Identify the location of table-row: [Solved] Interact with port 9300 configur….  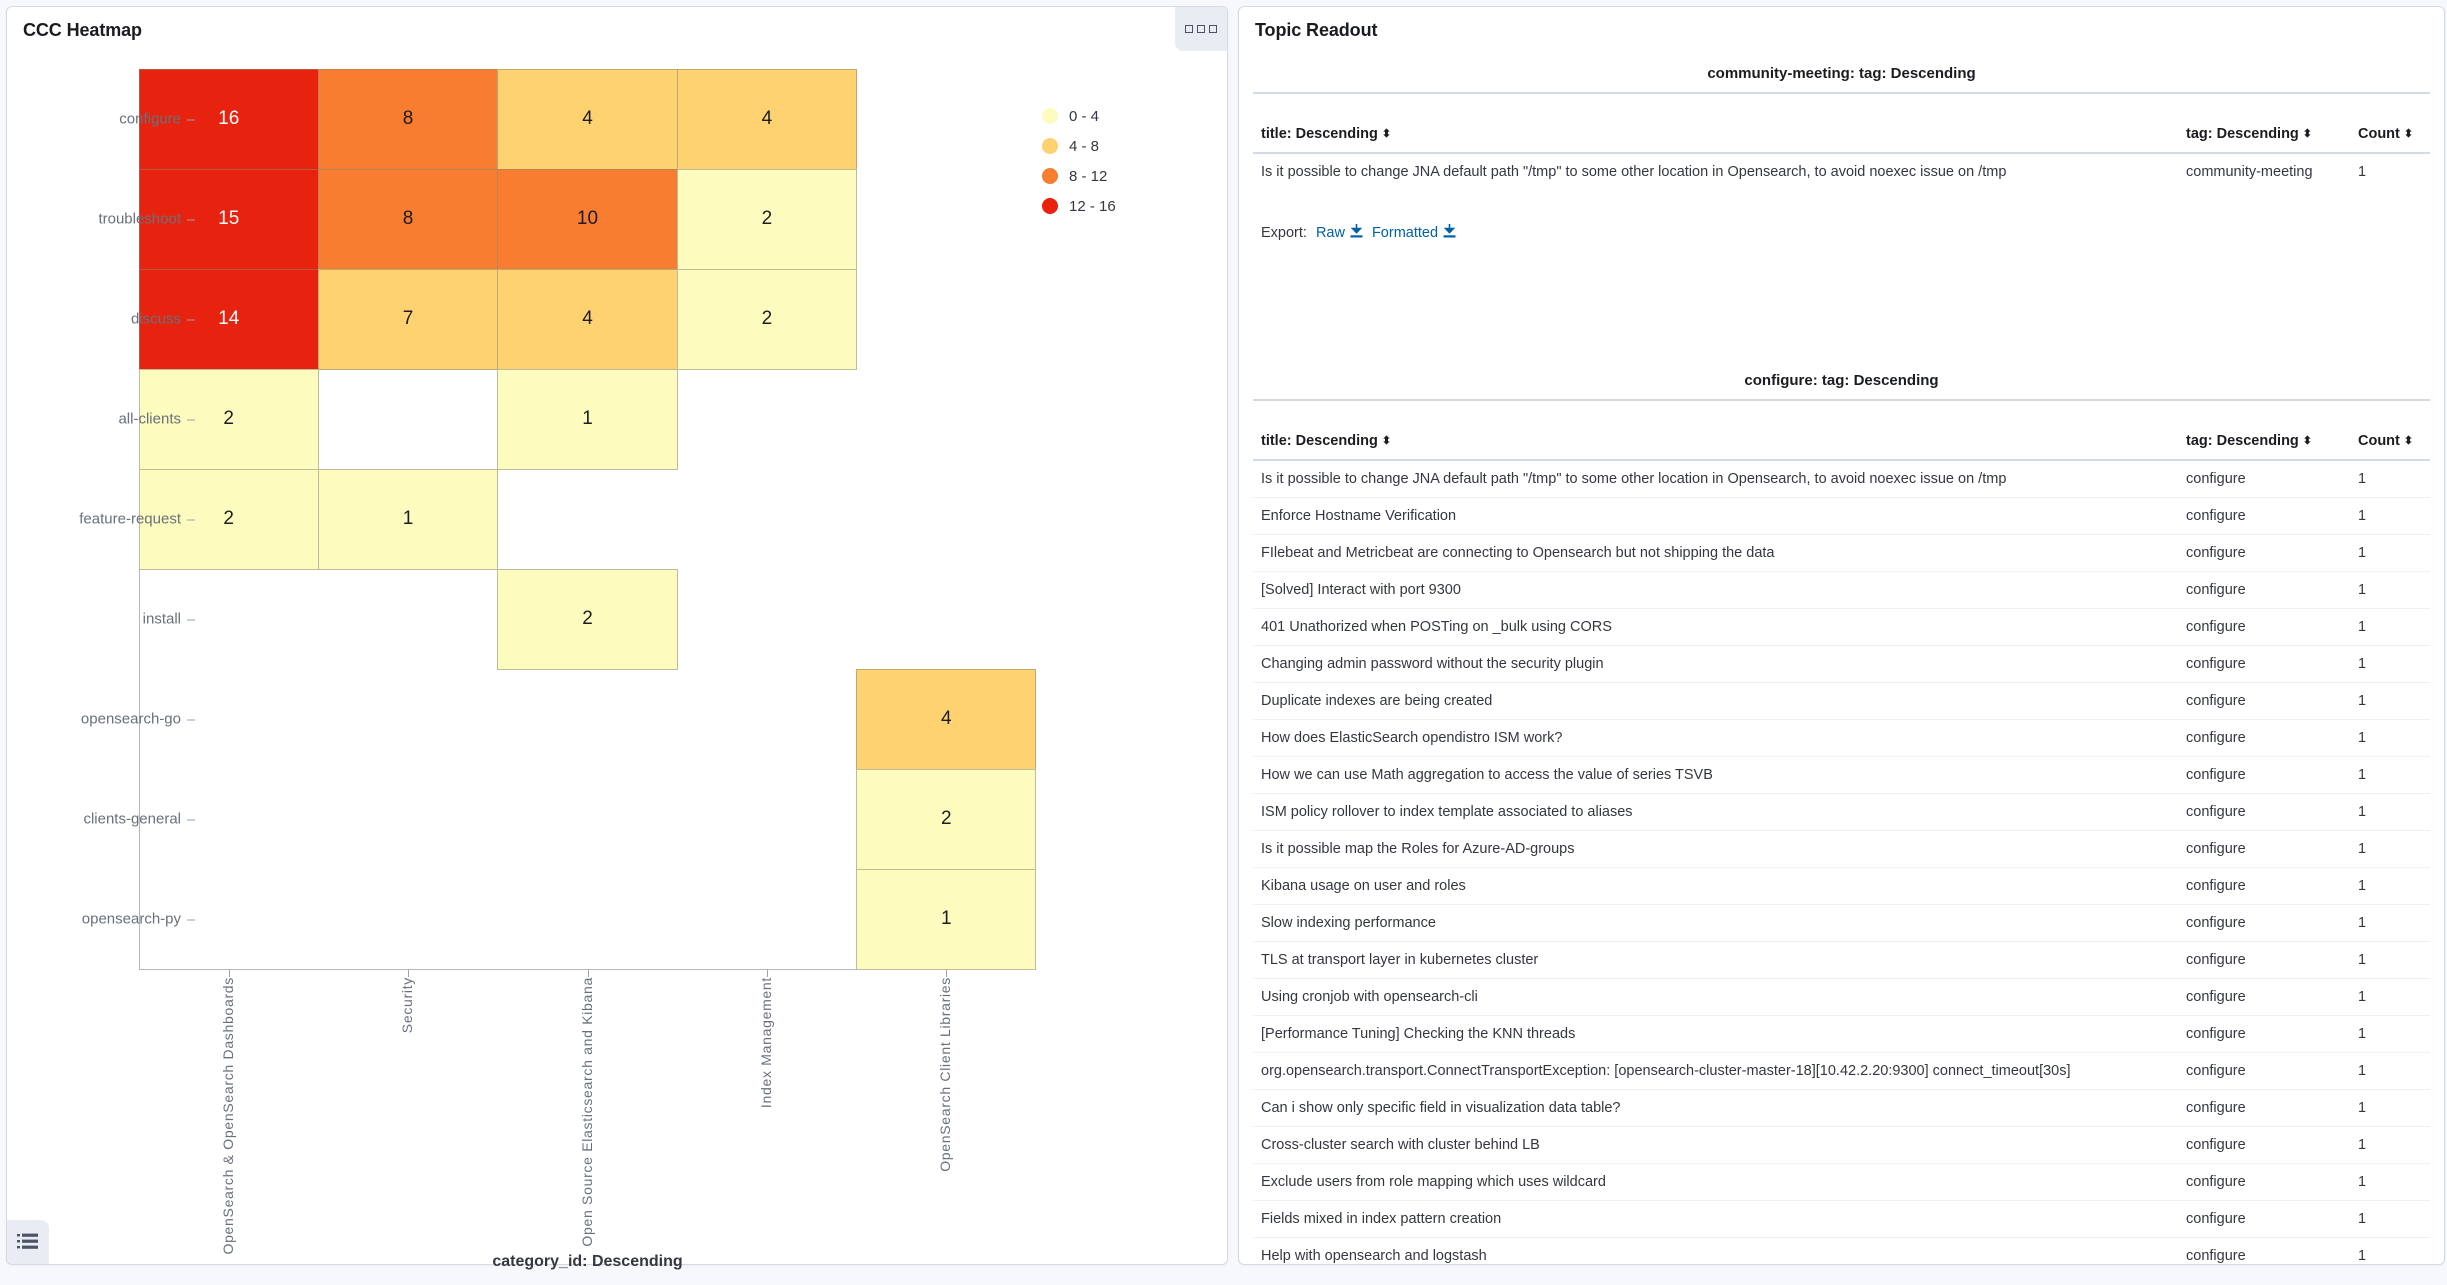
(1841, 590).